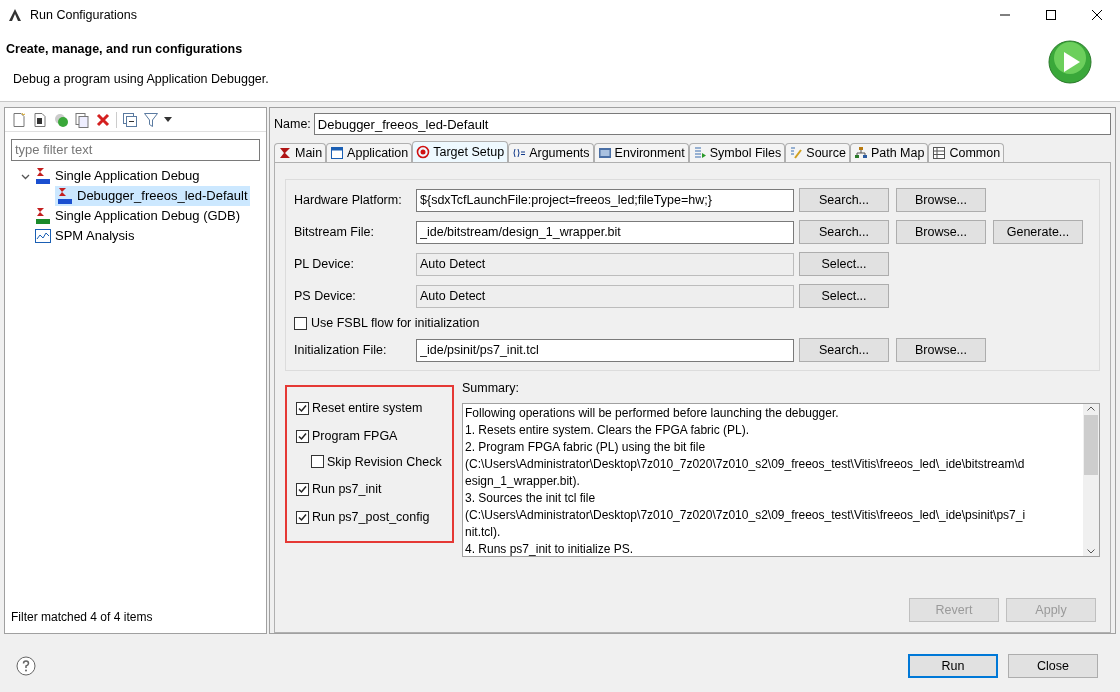 The image size is (1120, 692). What do you see at coordinates (125, 49) in the screenshot?
I see `header-title: Create, manage, and run configurations` at bounding box center [125, 49].